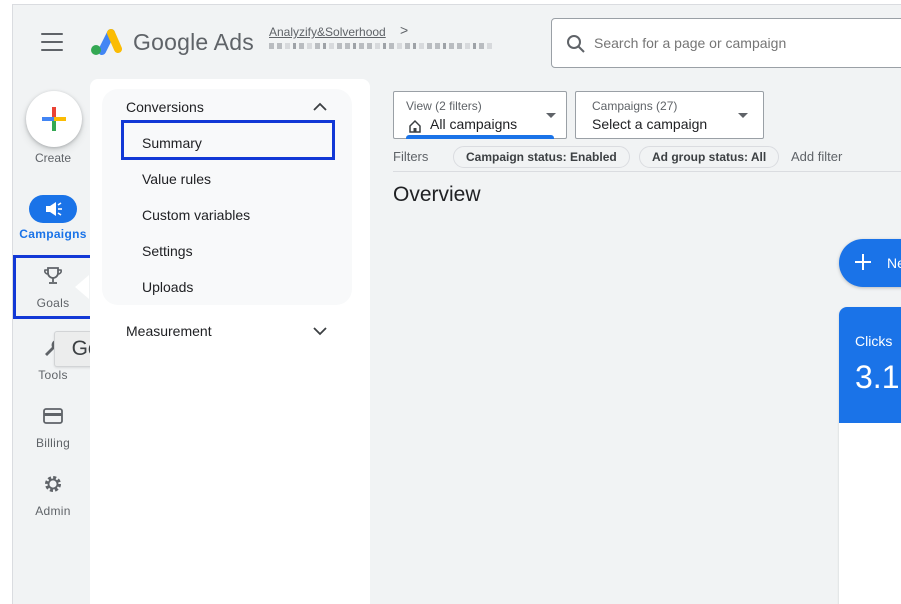 Image resolution: width=901 pixels, height=604 pixels. Describe the element at coordinates (53, 416) in the screenshot. I see `credit-card-icon` at that location.